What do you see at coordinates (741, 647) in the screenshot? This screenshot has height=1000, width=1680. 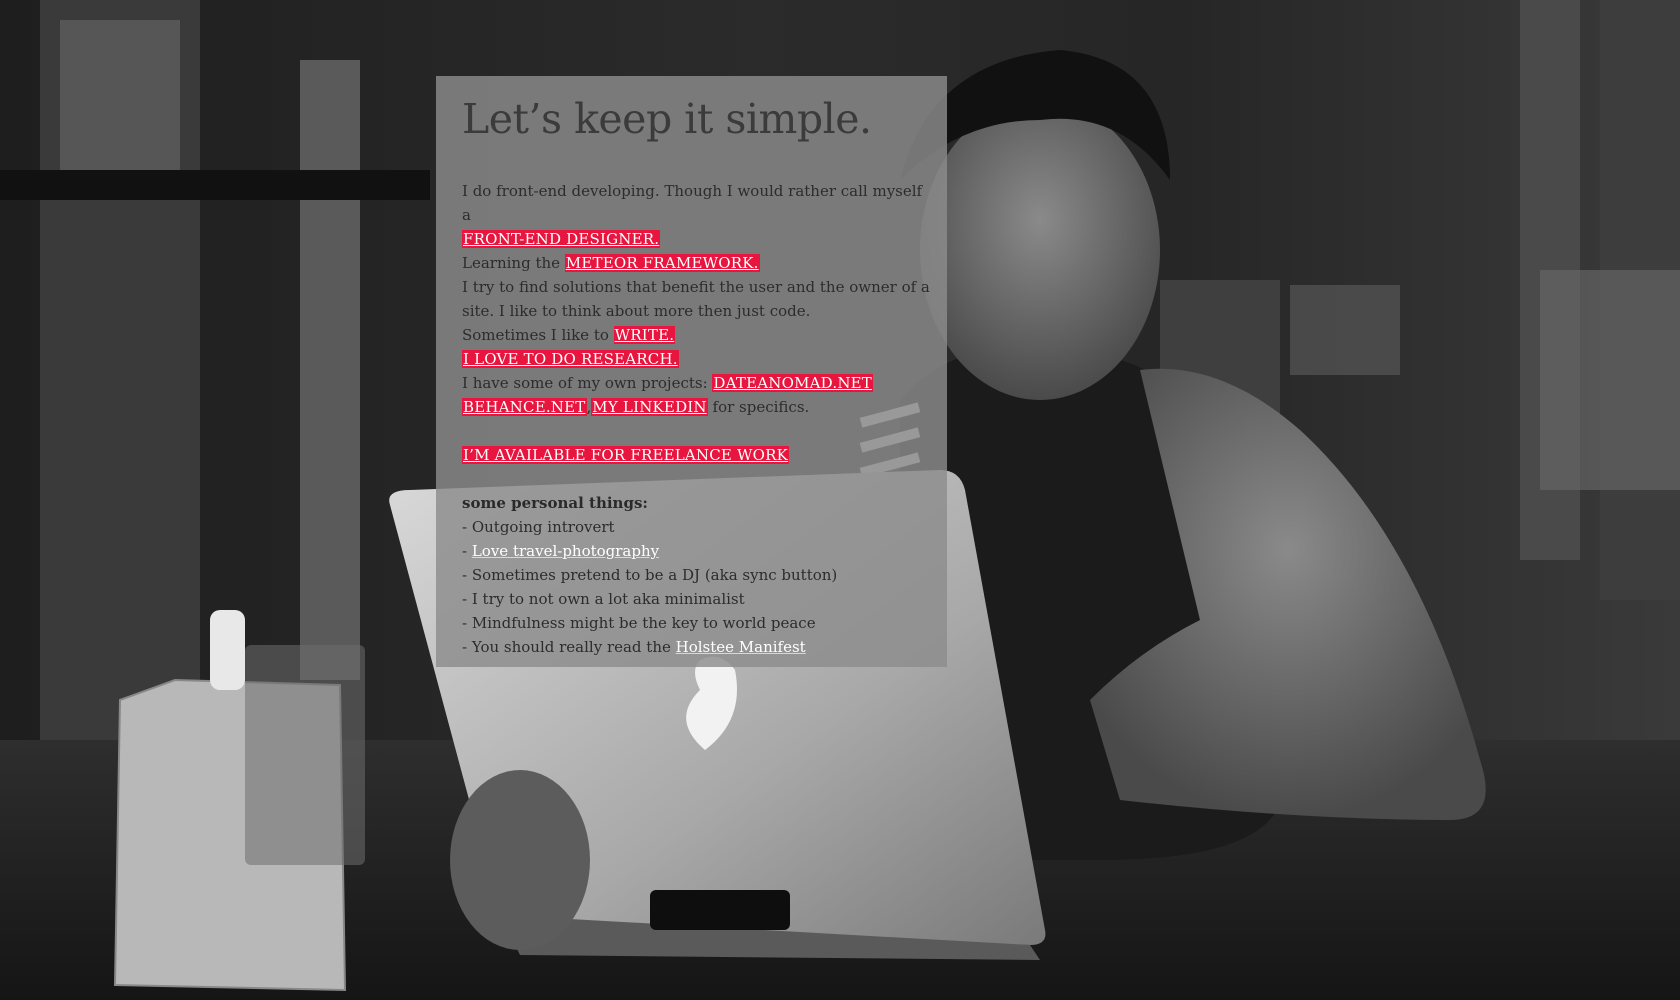 I see `holstee-manifest-link: Holstee Manifest` at bounding box center [741, 647].